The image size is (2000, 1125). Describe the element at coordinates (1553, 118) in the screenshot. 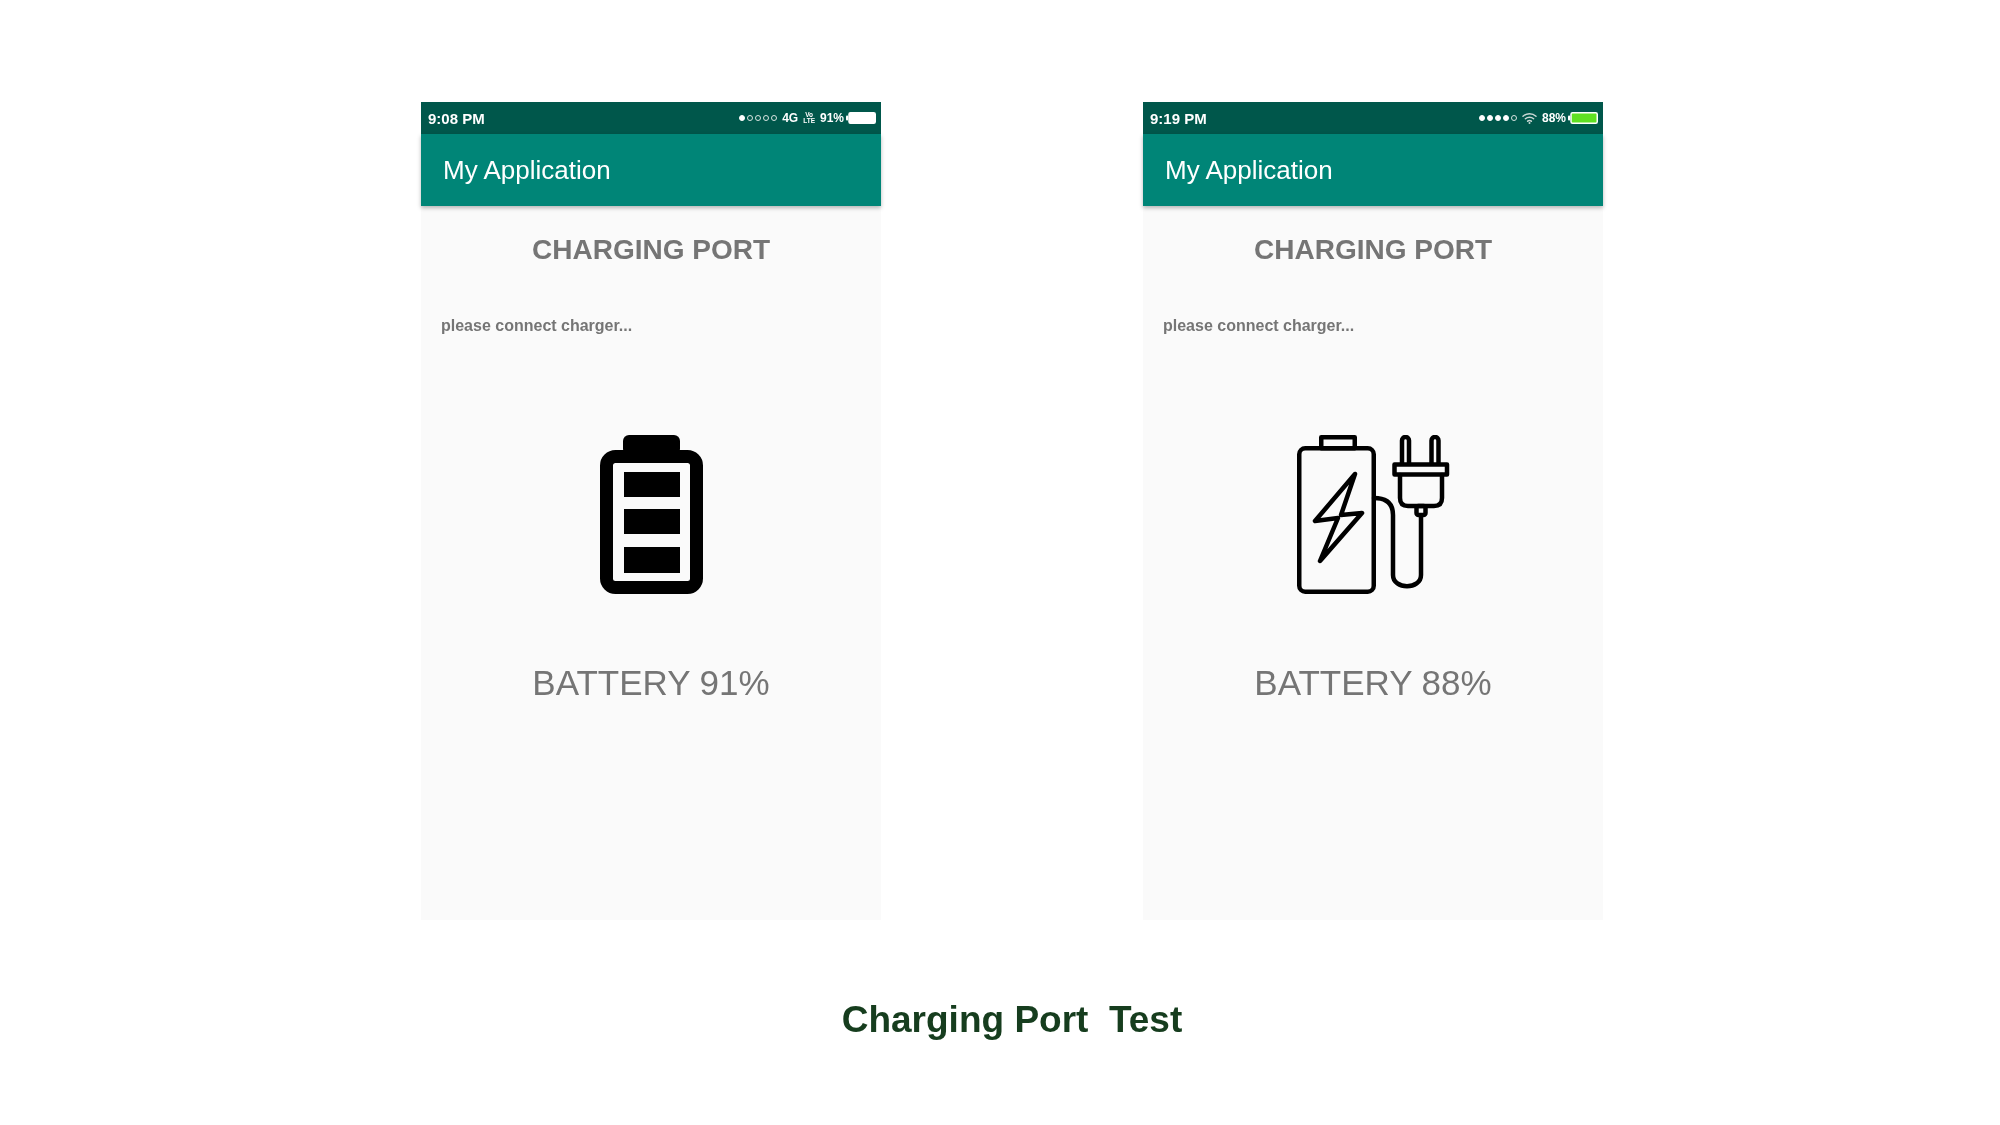

I see `battery-percent: 88%` at that location.